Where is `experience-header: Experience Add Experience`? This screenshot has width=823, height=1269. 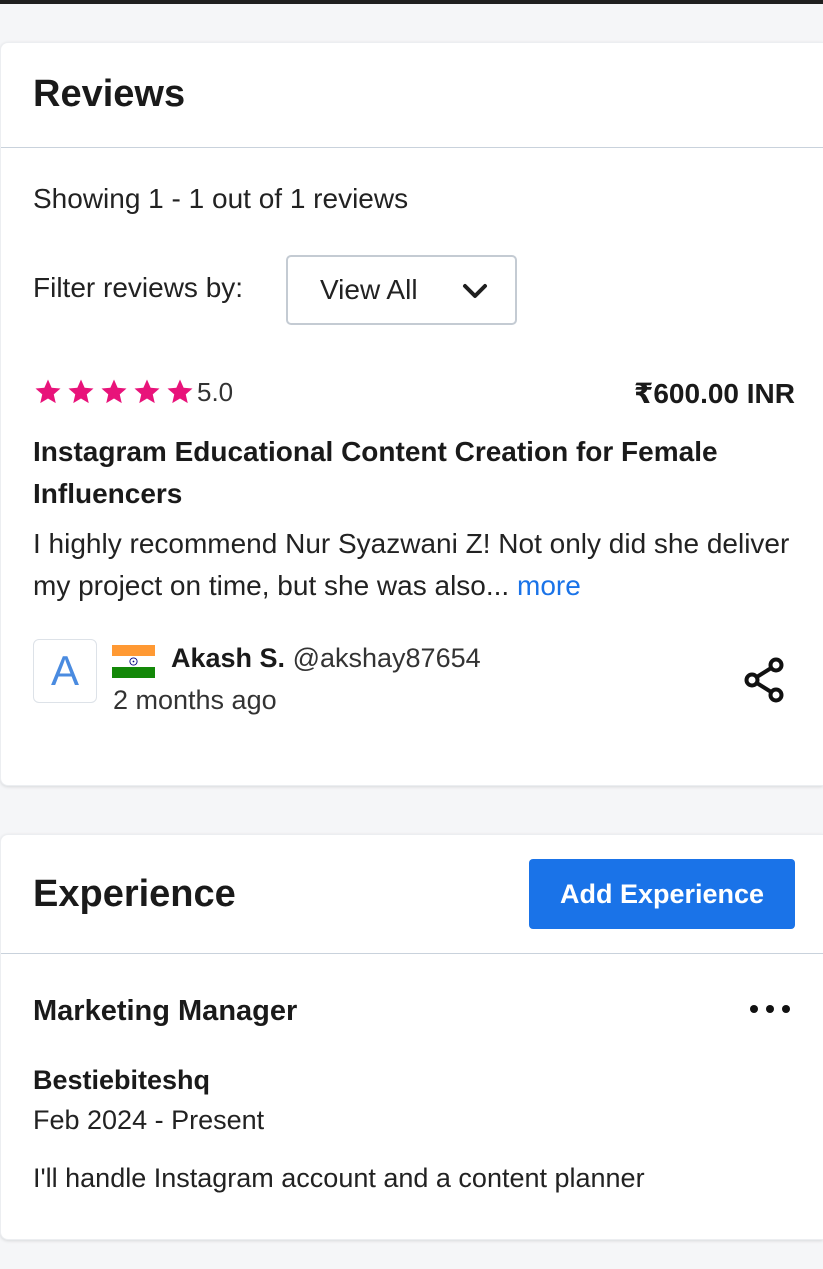
experience-header: Experience Add Experience is located at coordinates (412, 894).